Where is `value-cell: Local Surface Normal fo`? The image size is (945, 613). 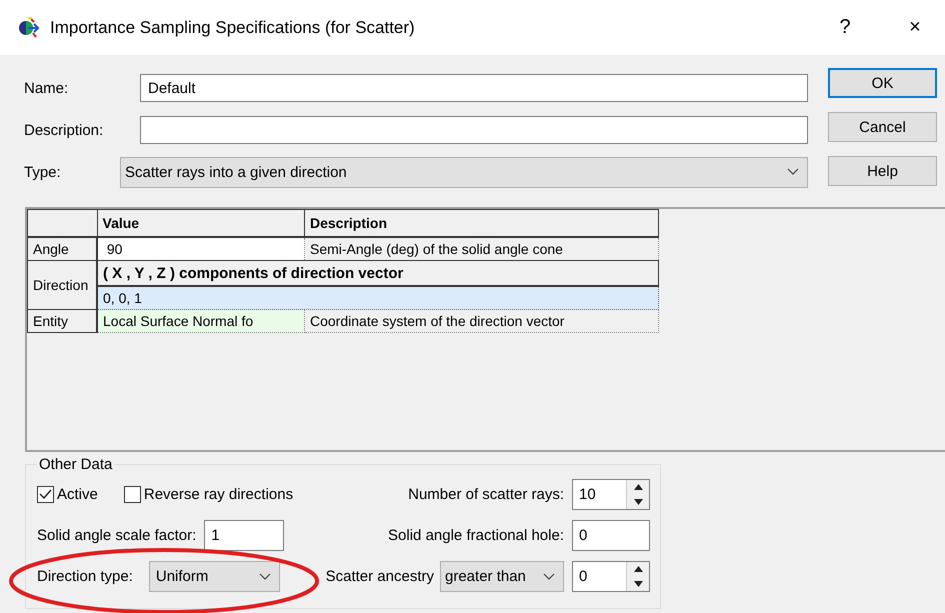 value-cell: Local Surface Normal fo is located at coordinates (200, 321).